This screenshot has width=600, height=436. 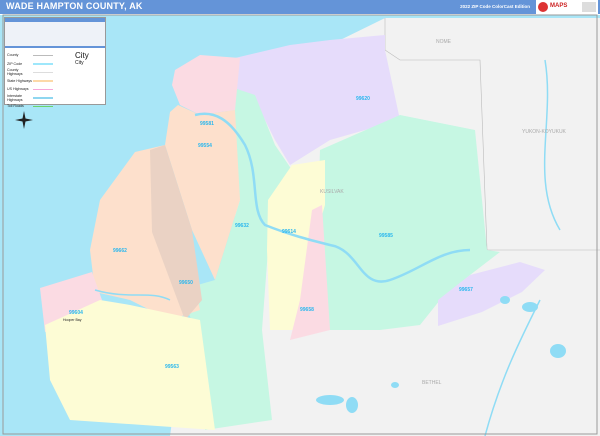 What do you see at coordinates (386, 236) in the screenshot?
I see `zip-label-99585: 99585` at bounding box center [386, 236].